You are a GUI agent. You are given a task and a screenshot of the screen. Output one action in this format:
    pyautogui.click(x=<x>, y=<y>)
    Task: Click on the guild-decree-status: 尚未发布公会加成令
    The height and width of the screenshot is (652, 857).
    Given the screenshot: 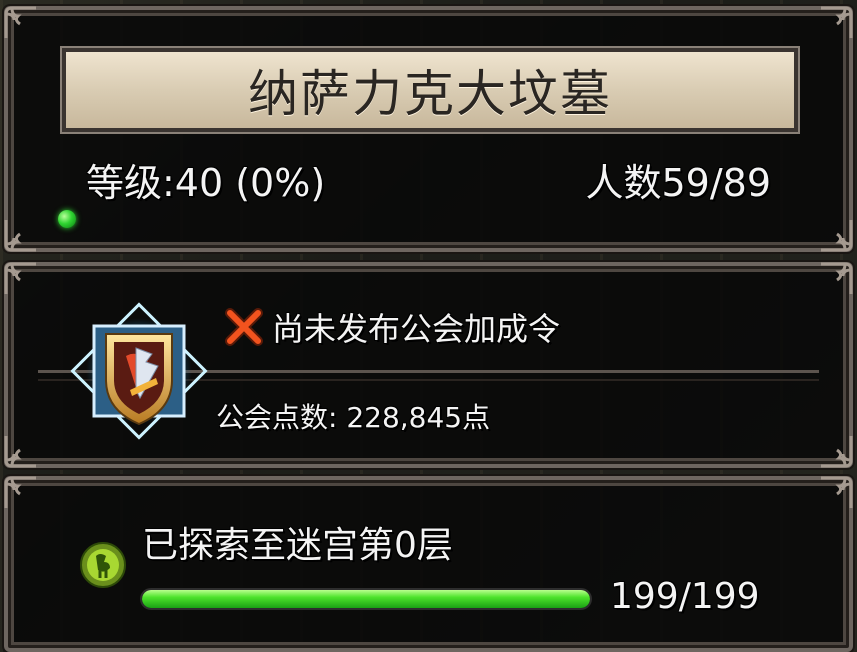 What is the action you would take?
    pyautogui.click(x=391, y=327)
    